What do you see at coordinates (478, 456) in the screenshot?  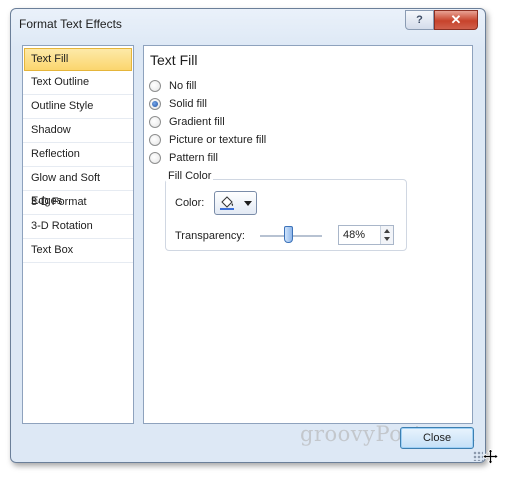 I see `resize-grip` at bounding box center [478, 456].